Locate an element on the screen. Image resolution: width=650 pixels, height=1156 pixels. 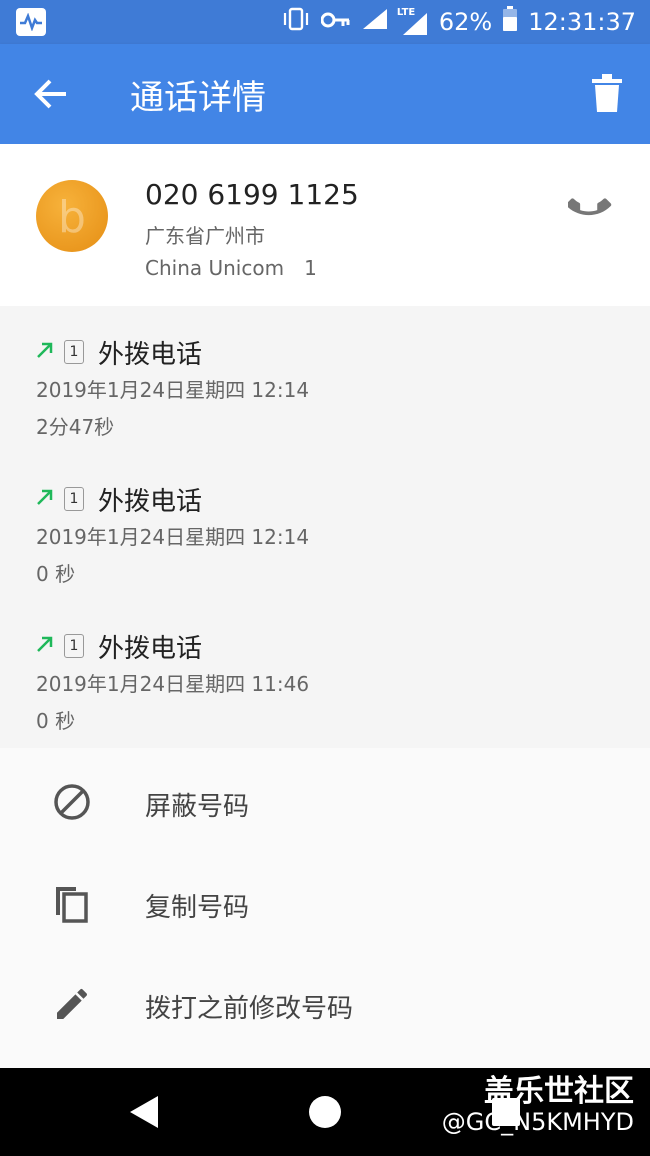
copy-icon is located at coordinates (72, 903).